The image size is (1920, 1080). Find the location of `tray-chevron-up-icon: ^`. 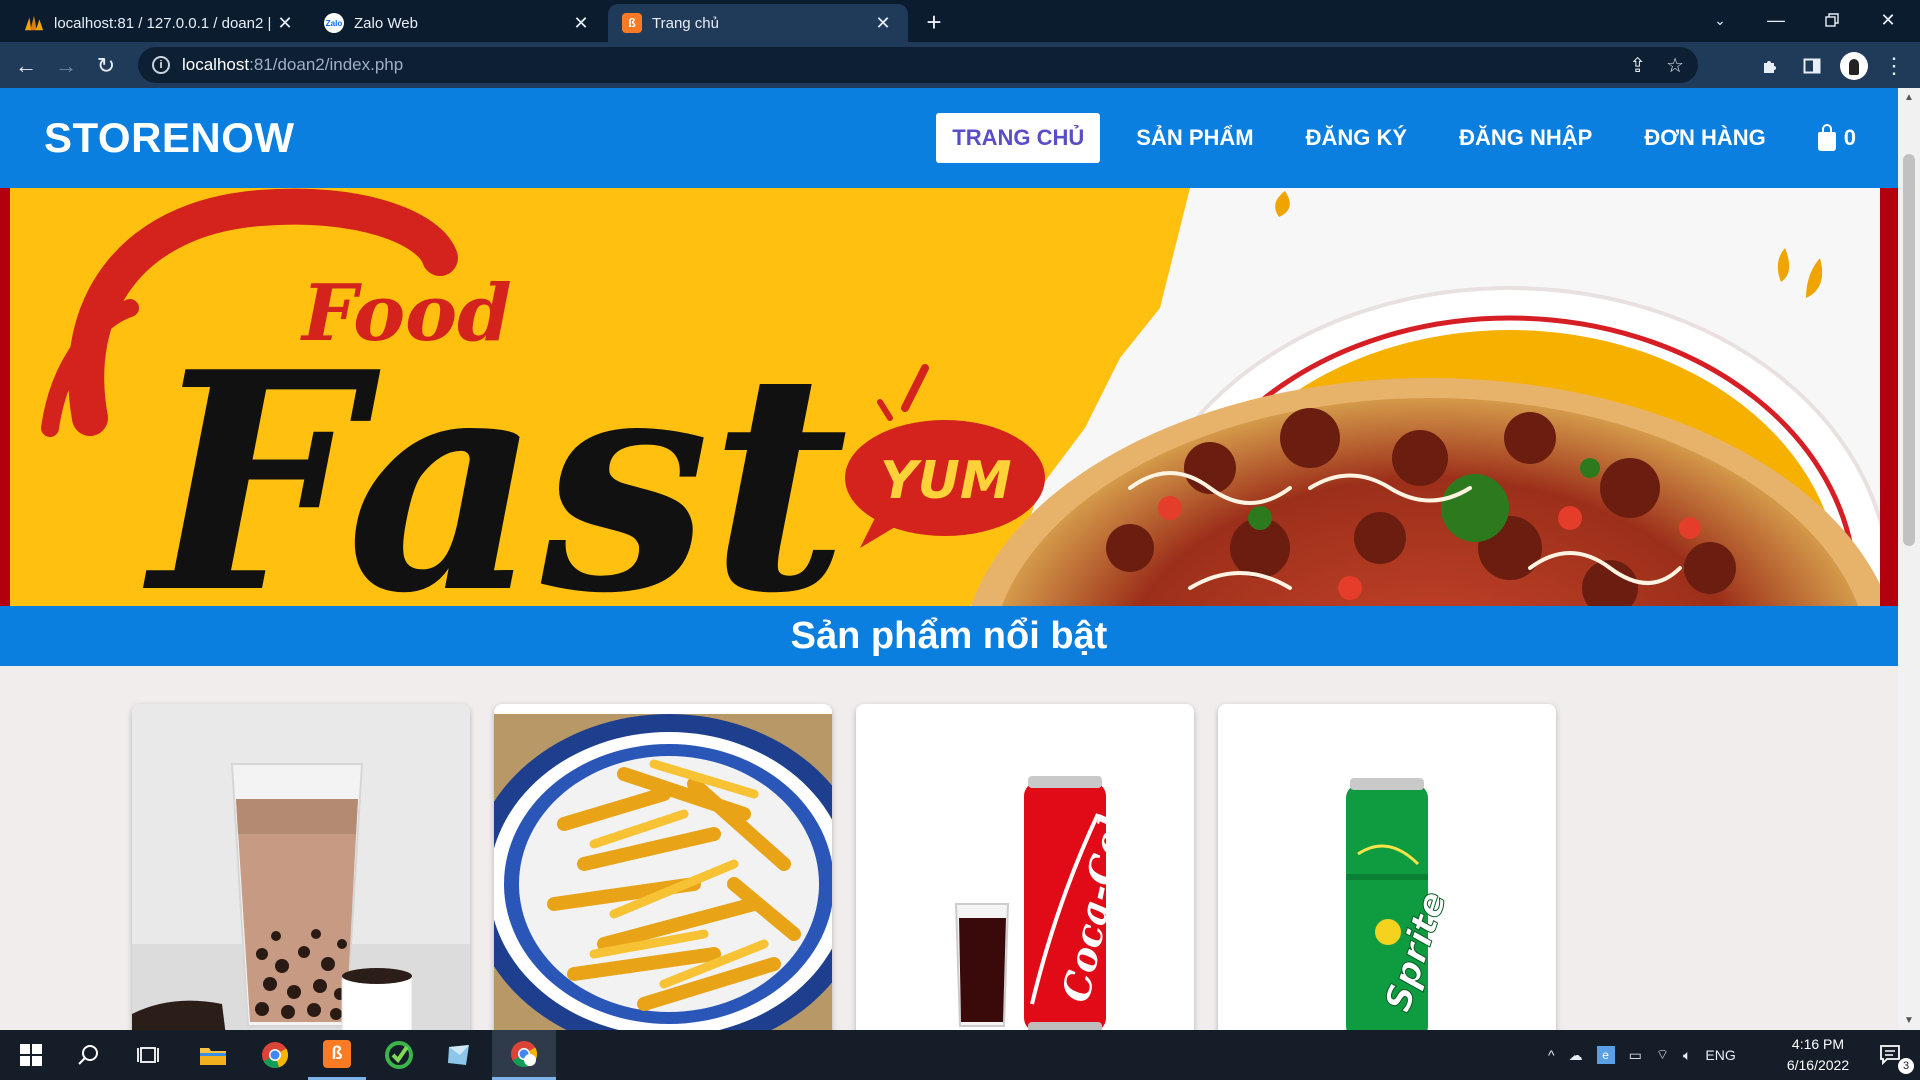

tray-chevron-up-icon: ^ is located at coordinates (1551, 1055).